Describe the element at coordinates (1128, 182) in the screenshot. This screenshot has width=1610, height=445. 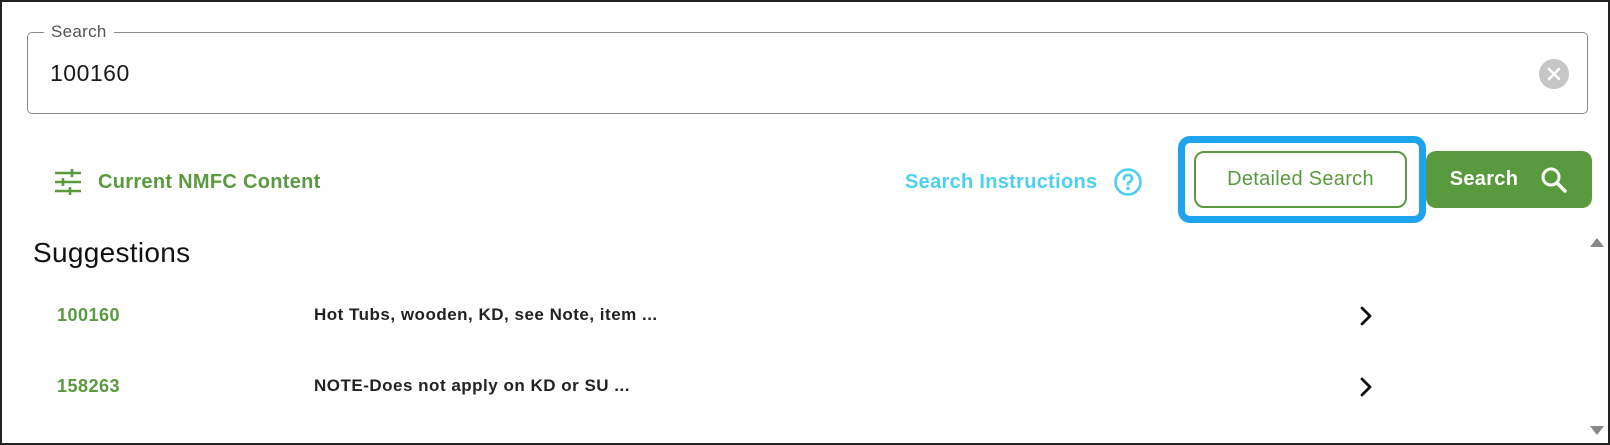
I see `help-circle-icon` at that location.